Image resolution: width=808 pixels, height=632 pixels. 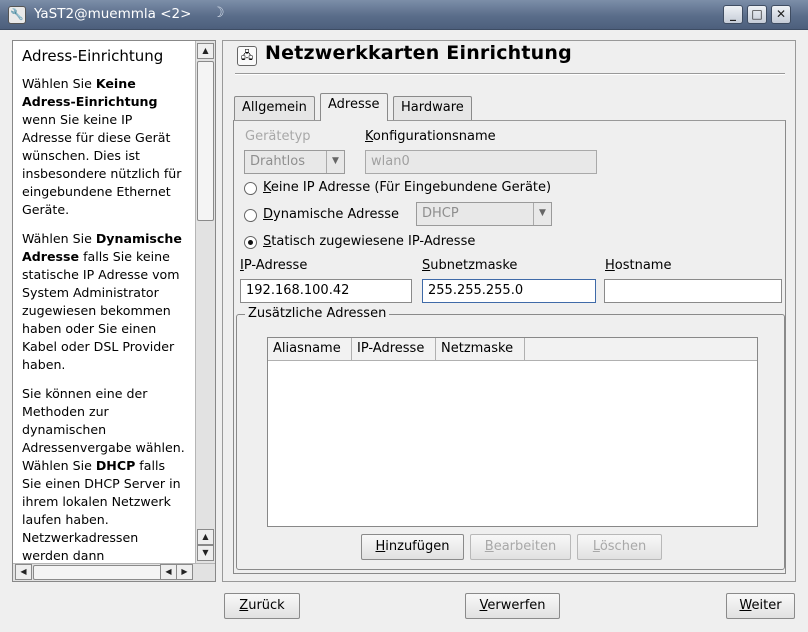 I want to click on ip-address-input: 192.168.100.42, so click(x=326, y=291).